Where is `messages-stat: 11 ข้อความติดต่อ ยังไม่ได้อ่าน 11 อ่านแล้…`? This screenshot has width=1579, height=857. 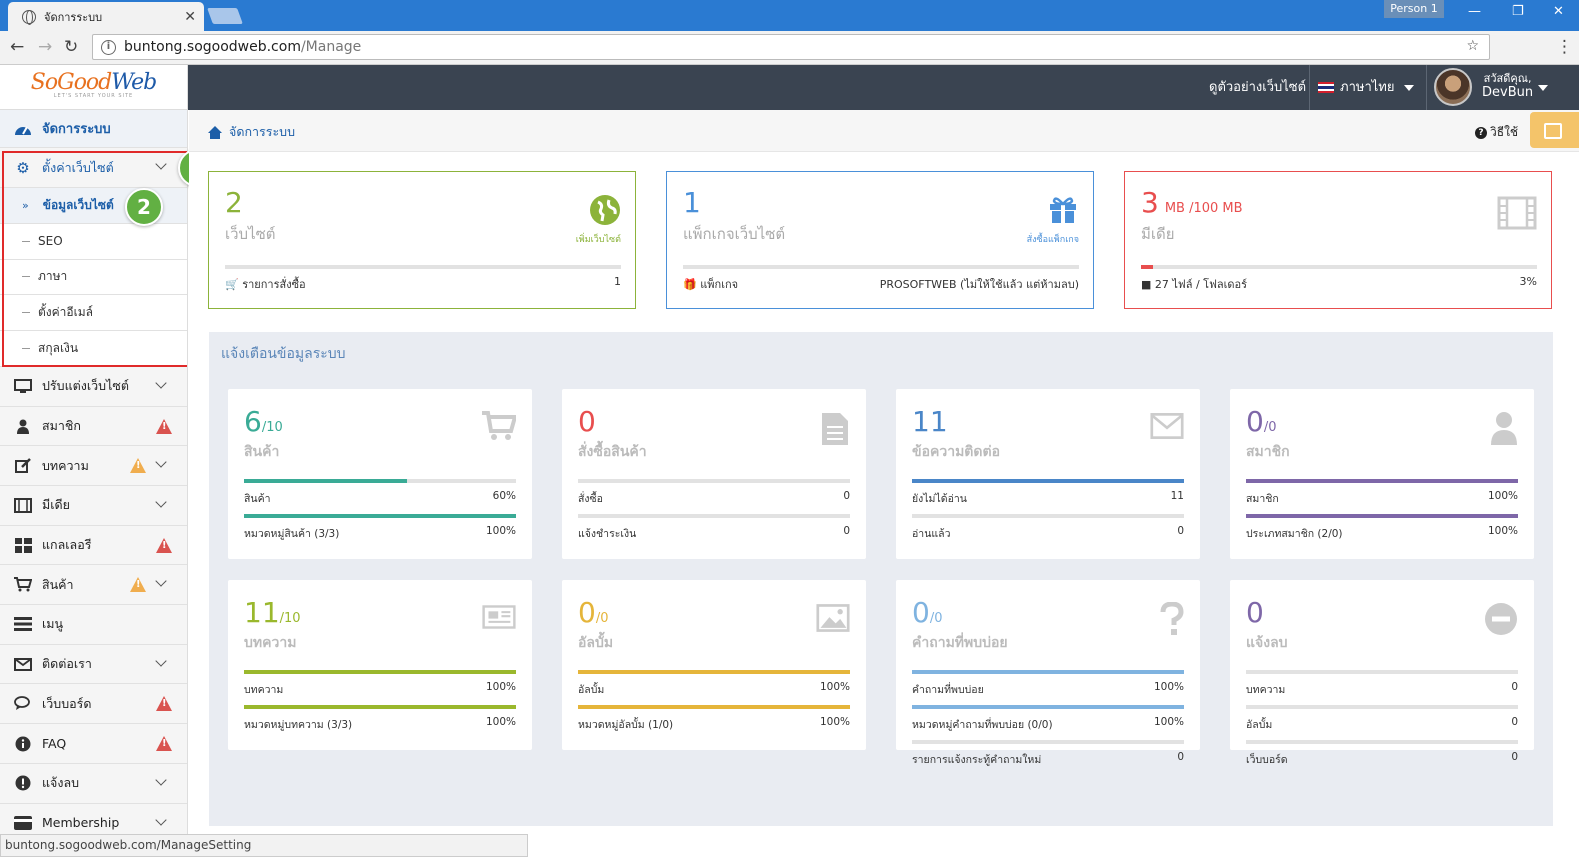
messages-stat: 11 ข้อความติดต่อ ยังไม่ได้อ่าน 11 อ่านแล้… is located at coordinates (1048, 474).